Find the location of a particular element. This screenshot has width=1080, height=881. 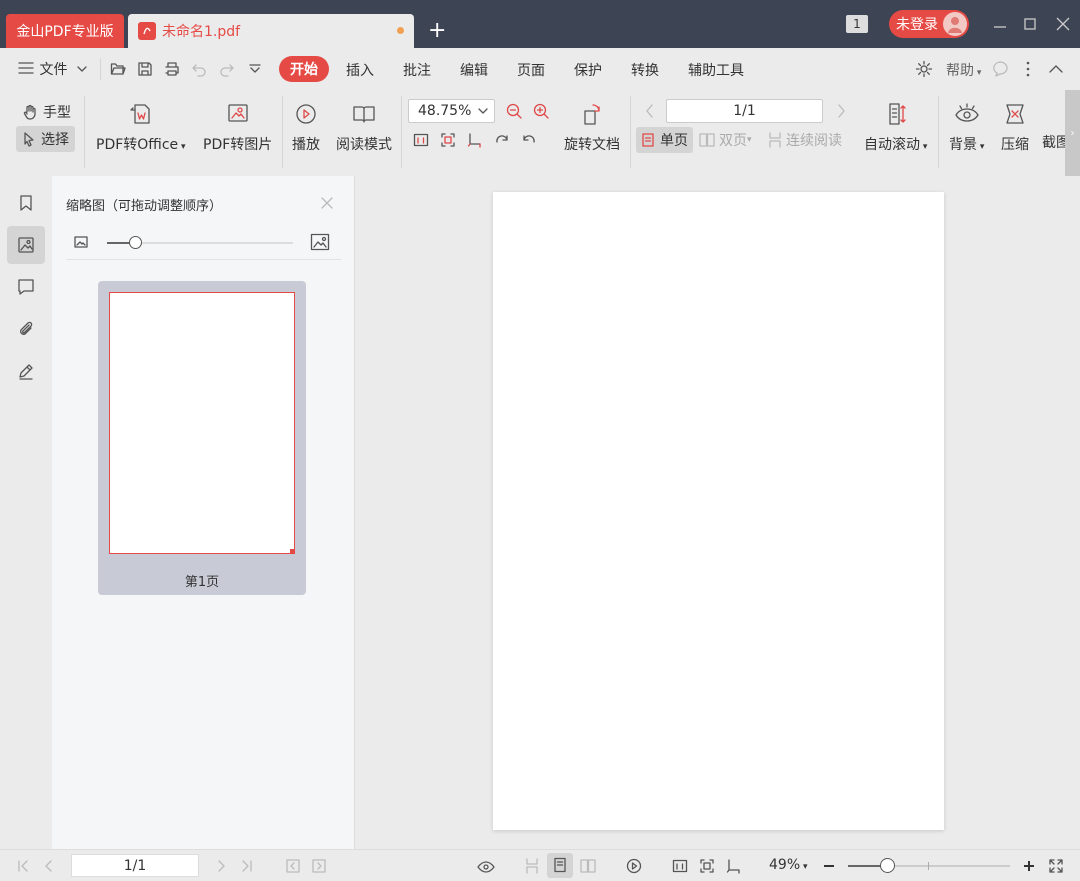

tab-document-label: 未命名1.pdf is located at coordinates (201, 32).